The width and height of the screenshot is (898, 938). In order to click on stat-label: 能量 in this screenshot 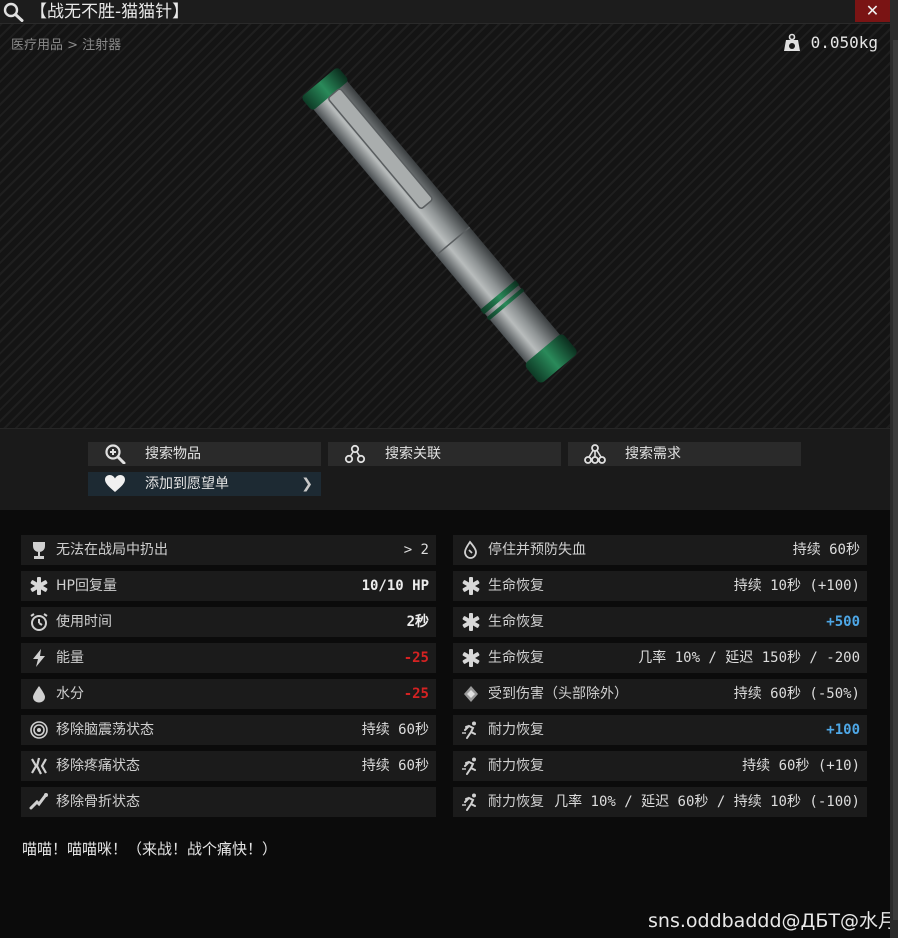, I will do `click(70, 658)`.